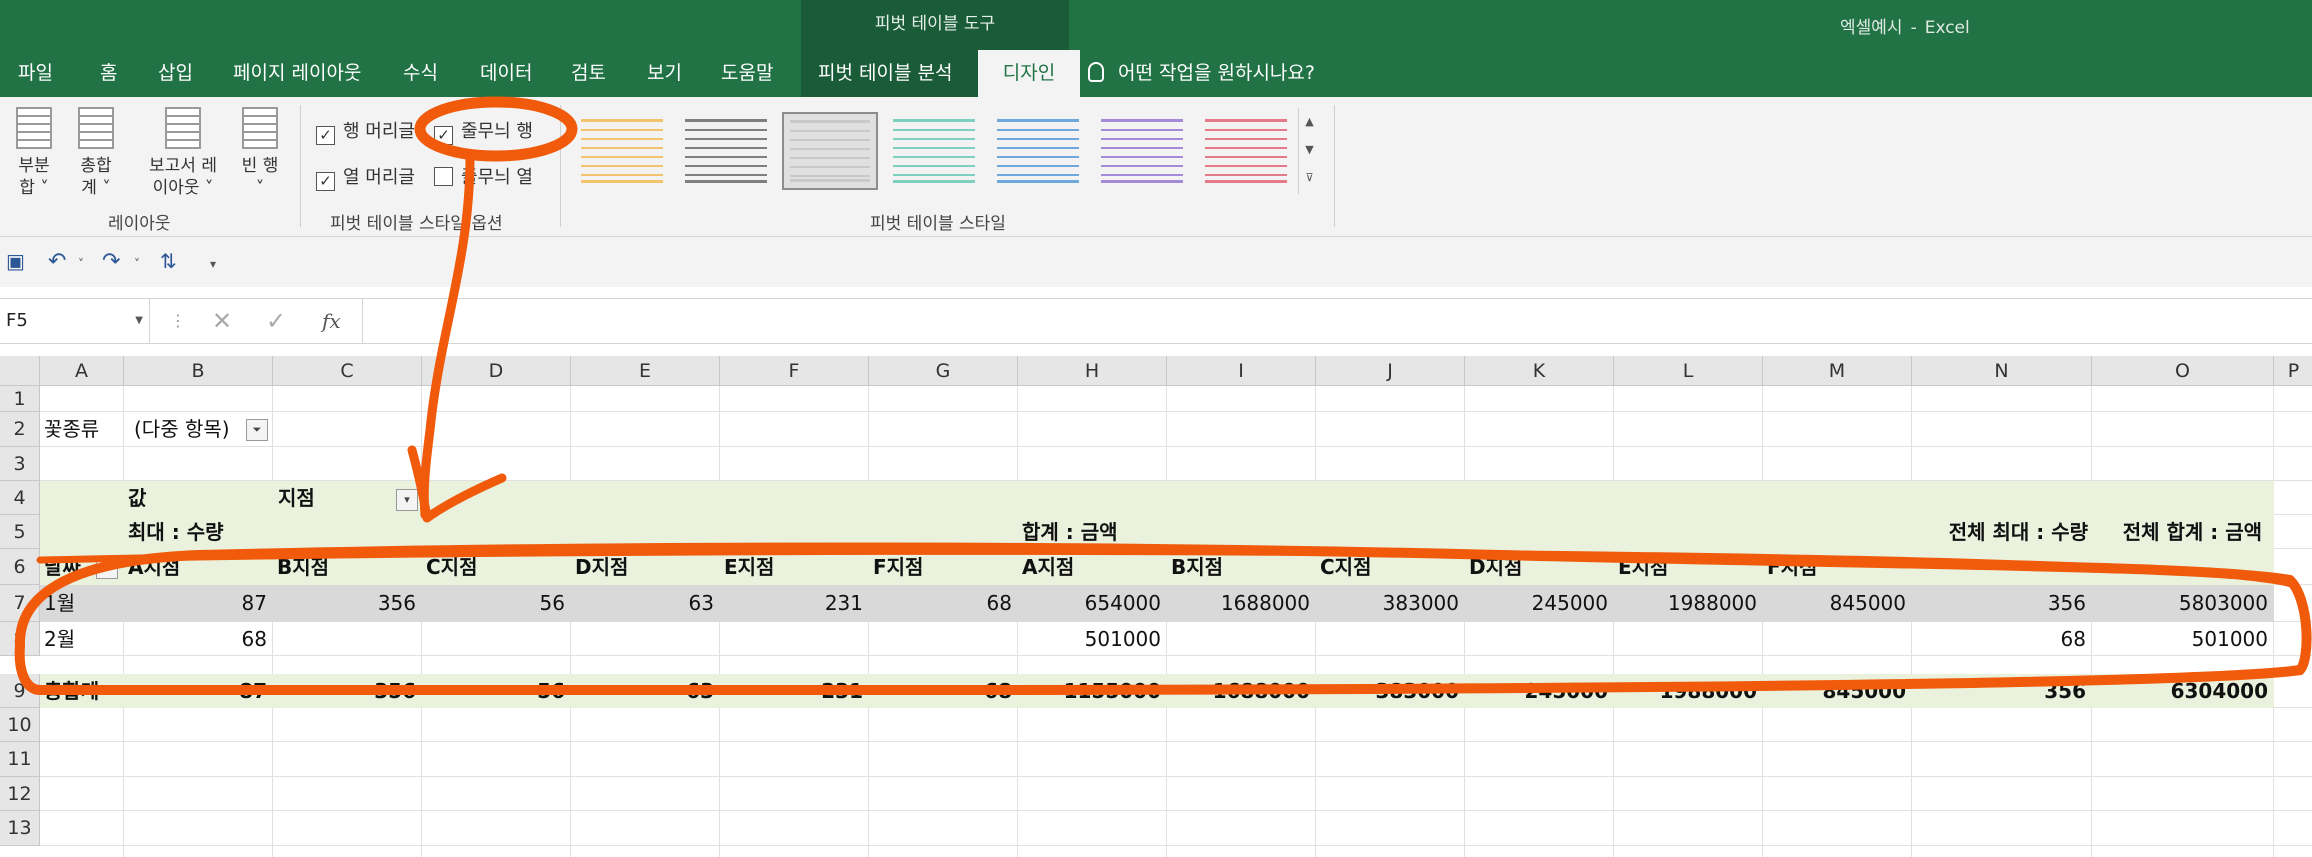 This screenshot has height=857, width=2312. Describe the element at coordinates (664, 73) in the screenshot. I see `tab-view: 보기` at that location.